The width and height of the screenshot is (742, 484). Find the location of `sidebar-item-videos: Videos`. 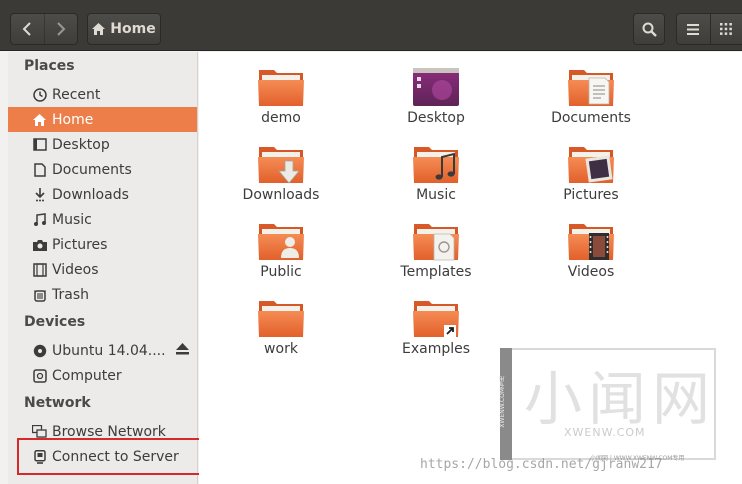

sidebar-item-videos: Videos is located at coordinates (102, 269).